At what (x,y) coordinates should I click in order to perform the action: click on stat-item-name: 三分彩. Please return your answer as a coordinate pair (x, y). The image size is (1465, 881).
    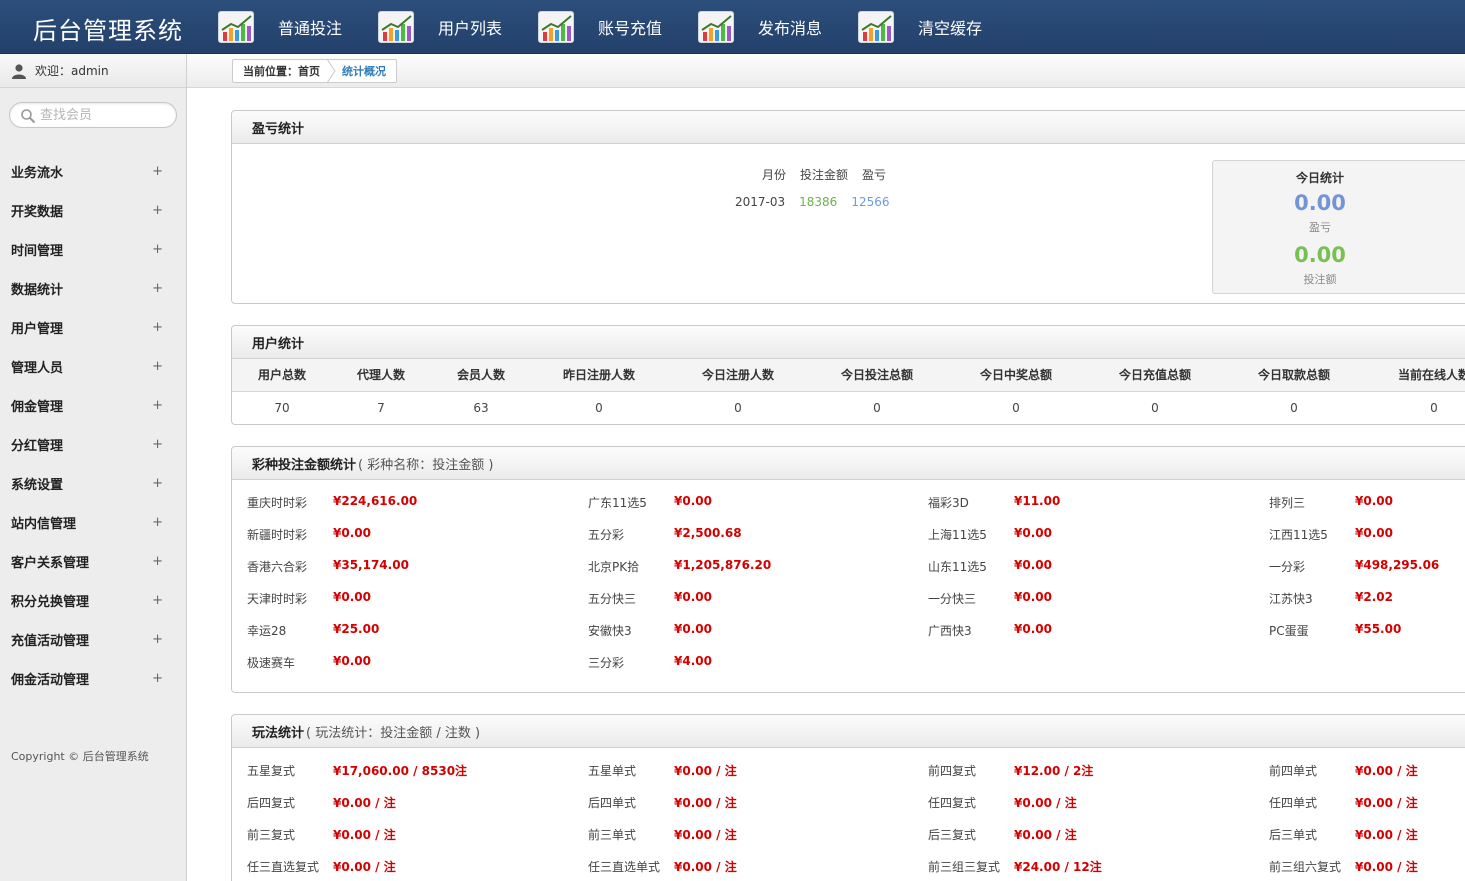
    Looking at the image, I should click on (606, 663).